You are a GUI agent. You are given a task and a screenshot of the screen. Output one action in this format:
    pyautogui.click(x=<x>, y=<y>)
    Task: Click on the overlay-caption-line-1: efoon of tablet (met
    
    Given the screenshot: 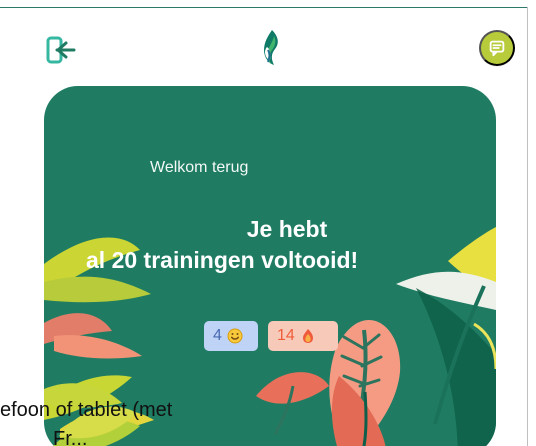 What is the action you would take?
    pyautogui.click(x=86, y=410)
    